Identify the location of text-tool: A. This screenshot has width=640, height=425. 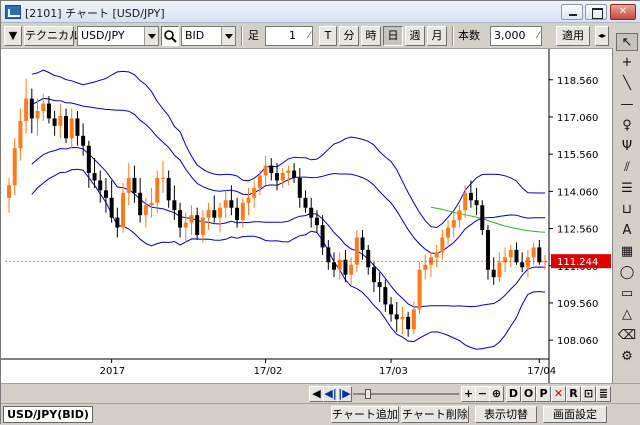
(627, 231).